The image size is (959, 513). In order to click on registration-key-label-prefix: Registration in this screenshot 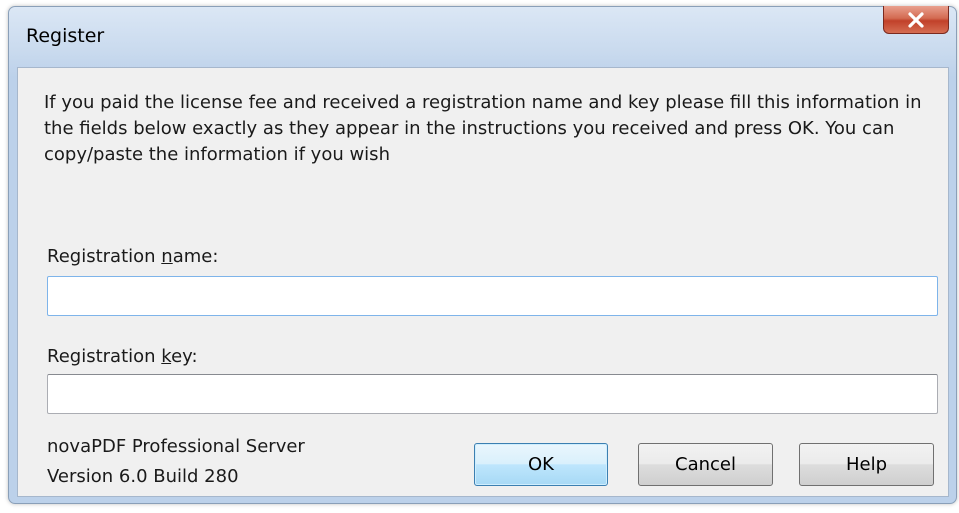, I will do `click(104, 356)`.